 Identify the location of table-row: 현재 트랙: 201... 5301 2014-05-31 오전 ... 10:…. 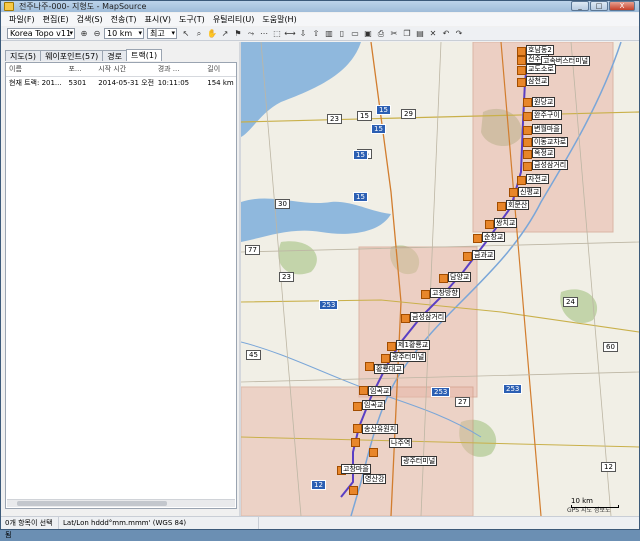
(121, 83).